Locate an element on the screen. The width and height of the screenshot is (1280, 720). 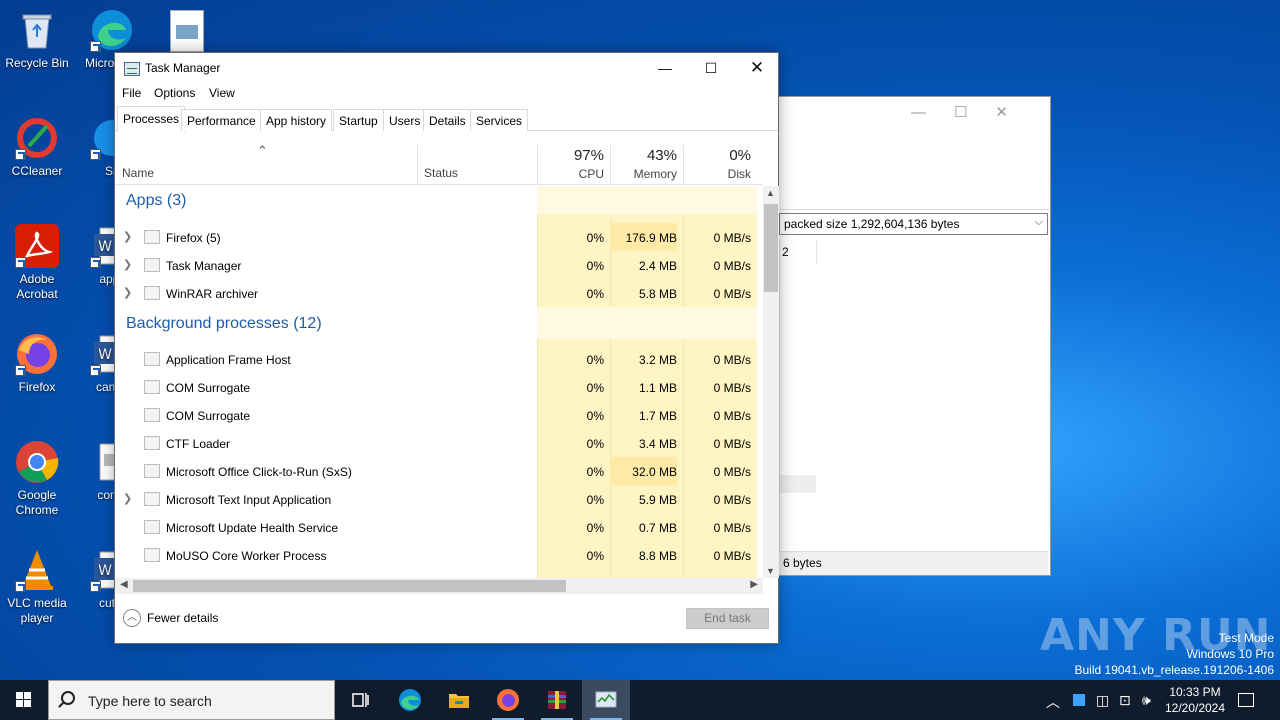
process-row: ❯ Firefox (5) 0% 176.9 MB 0 MB/s is located at coordinates (436, 237).